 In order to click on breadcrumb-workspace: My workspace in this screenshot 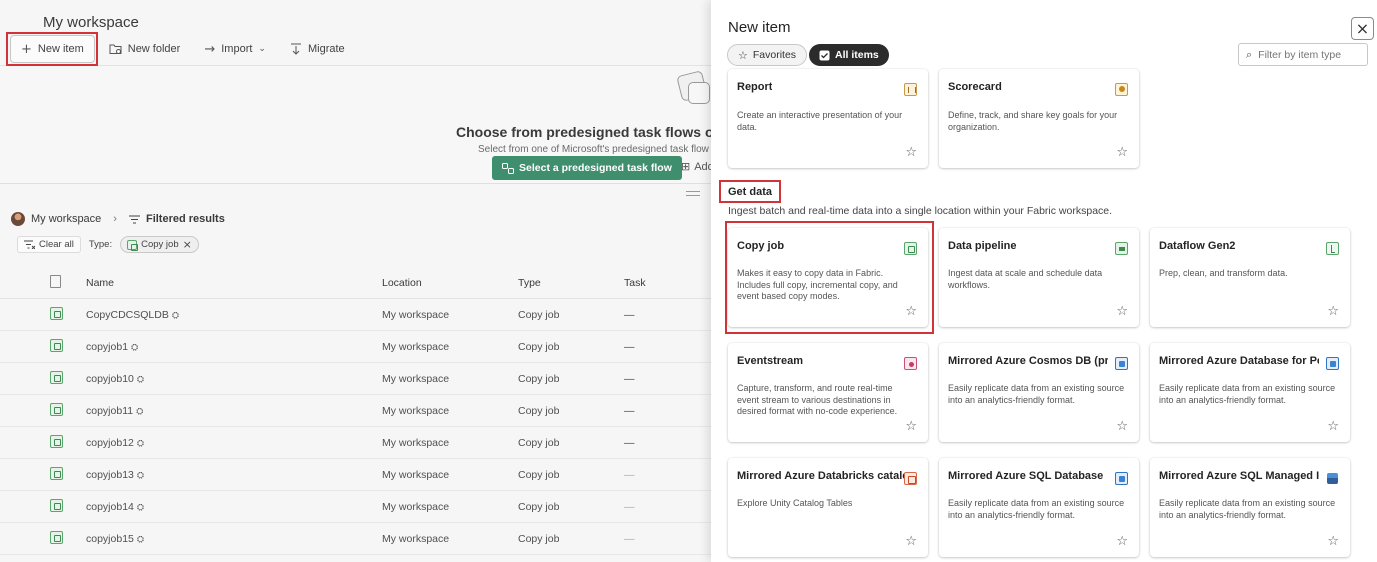, I will do `click(66, 219)`.